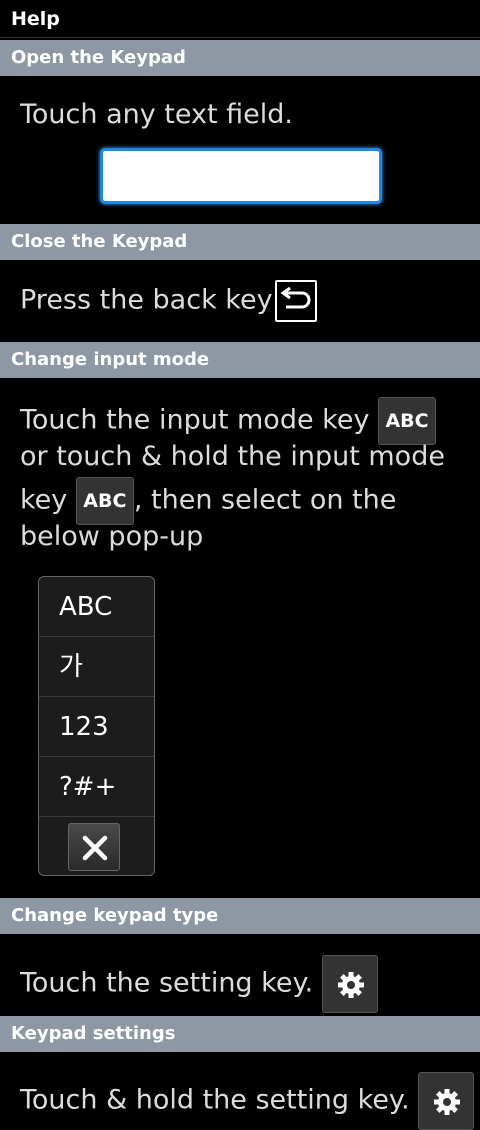  I want to click on keypad-settings-row: Touch & hold the setting key., so click(247, 1101).